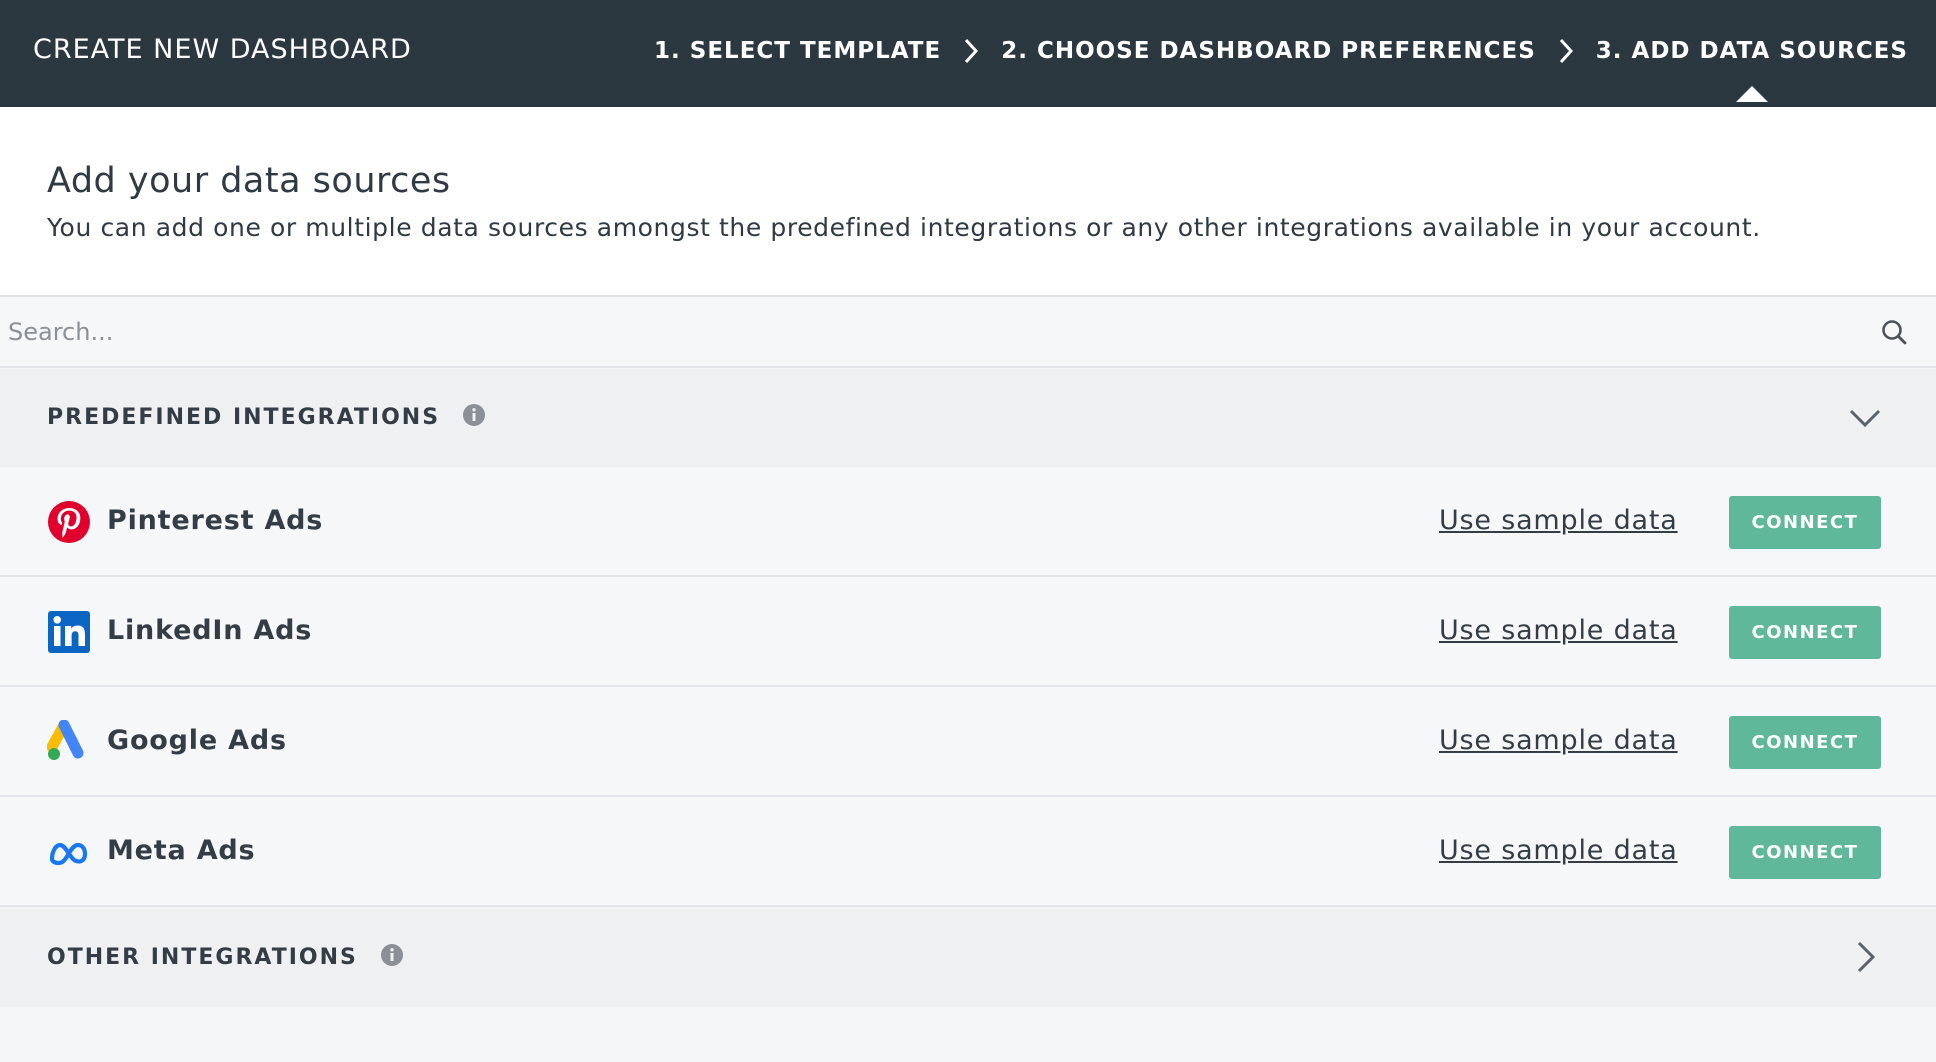 This screenshot has width=1936, height=1062. I want to click on integration-name: LinkedIn Ads, so click(210, 630).